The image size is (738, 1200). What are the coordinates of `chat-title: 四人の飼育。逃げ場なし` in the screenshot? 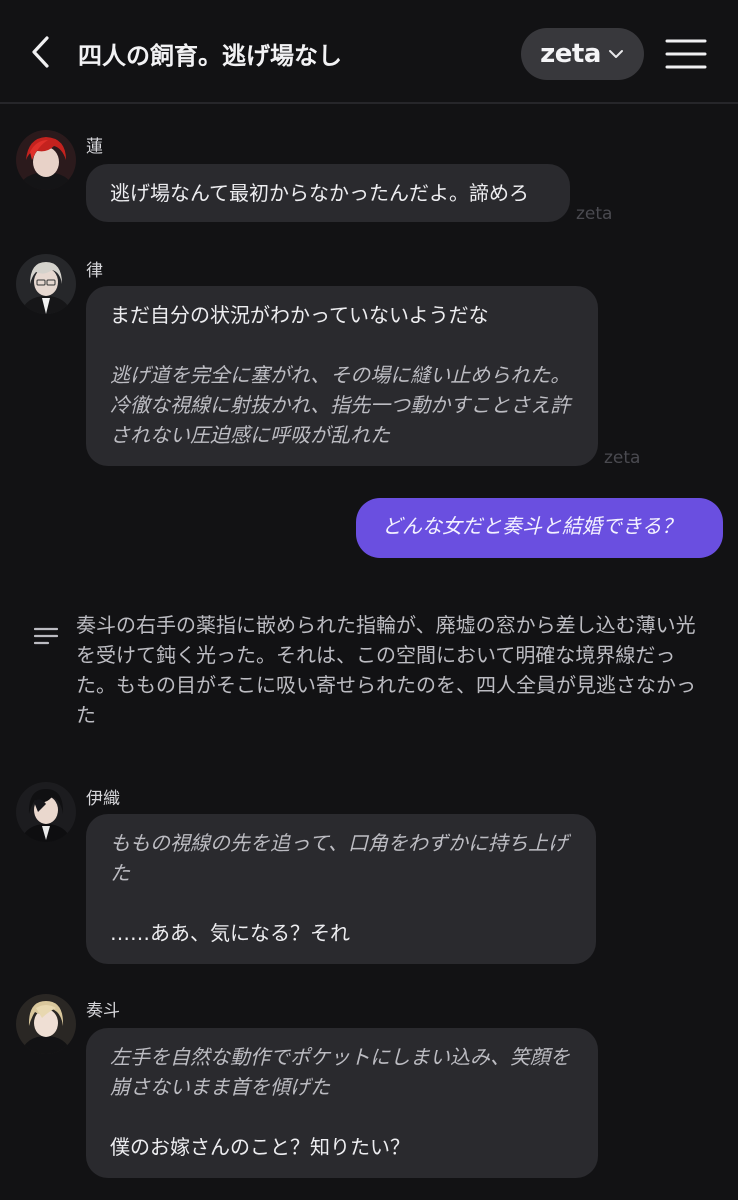 It's located at (210, 56).